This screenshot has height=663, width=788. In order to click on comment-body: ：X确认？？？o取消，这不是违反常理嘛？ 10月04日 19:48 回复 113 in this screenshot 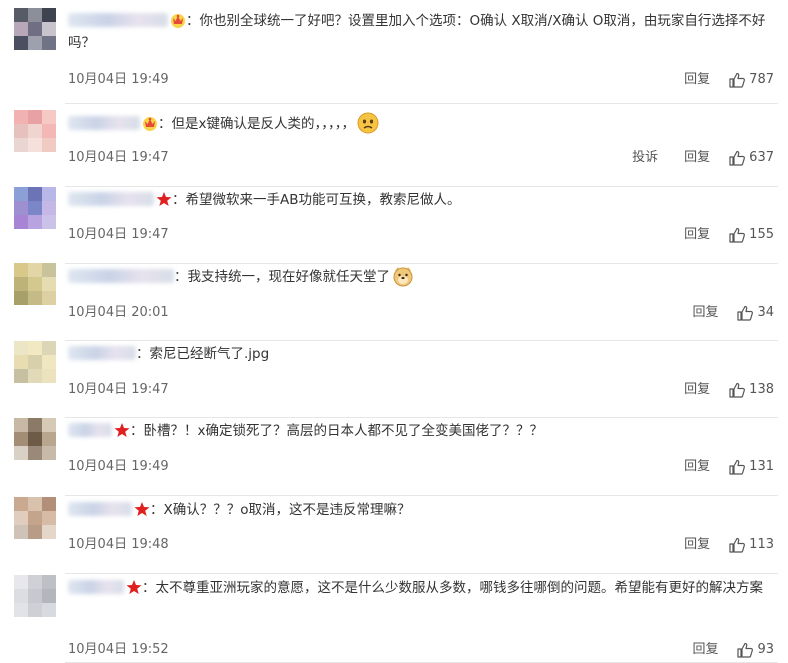, I will do `click(421, 526)`.